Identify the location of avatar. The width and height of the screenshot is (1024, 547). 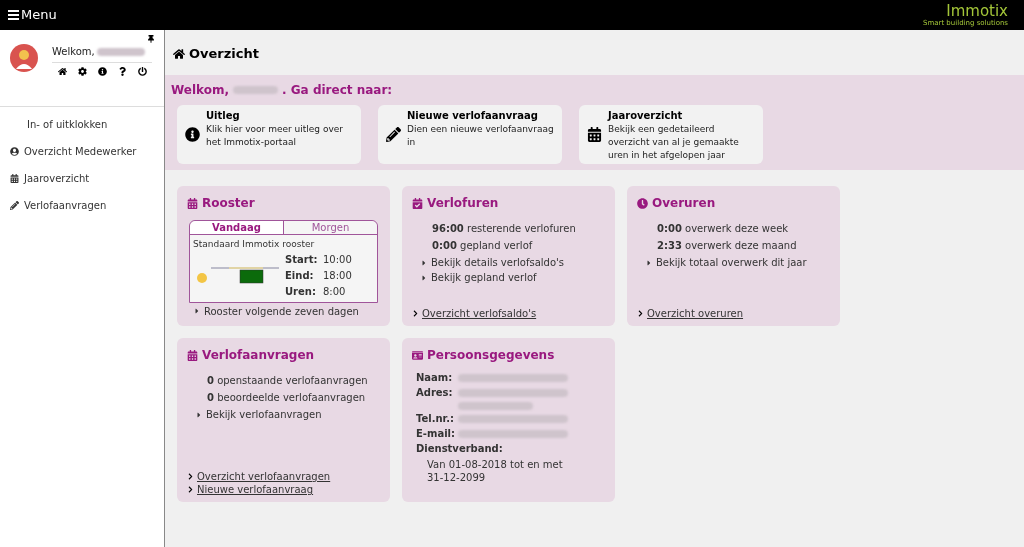
(24, 58).